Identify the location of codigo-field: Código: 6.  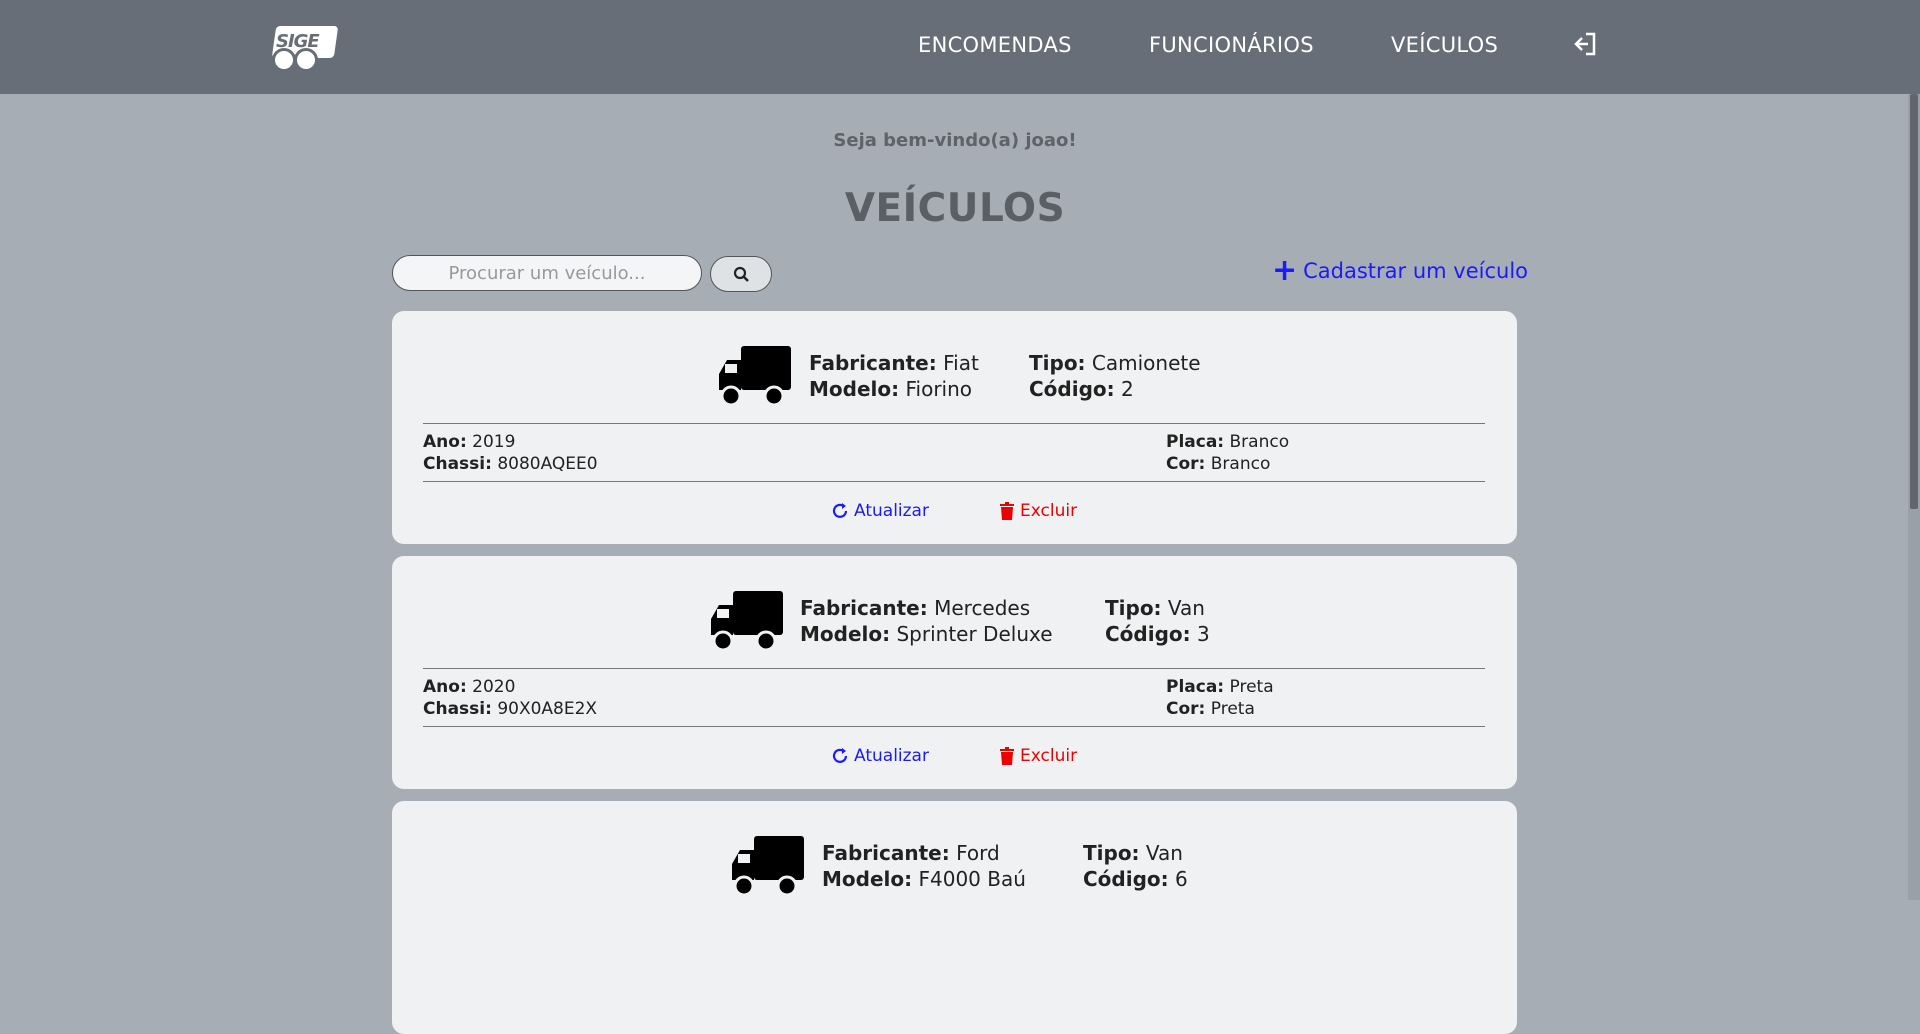
(1135, 879).